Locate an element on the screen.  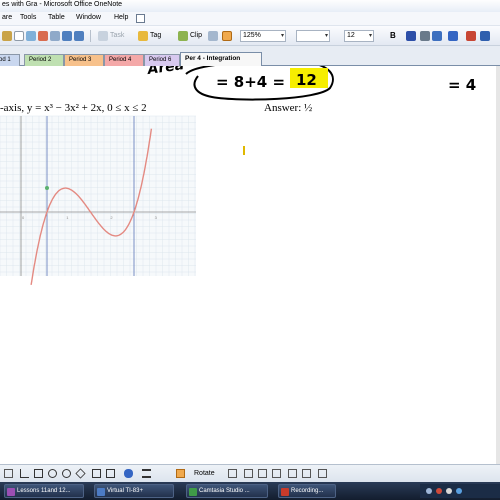
menu-item-table: Table is located at coordinates (56, 17).